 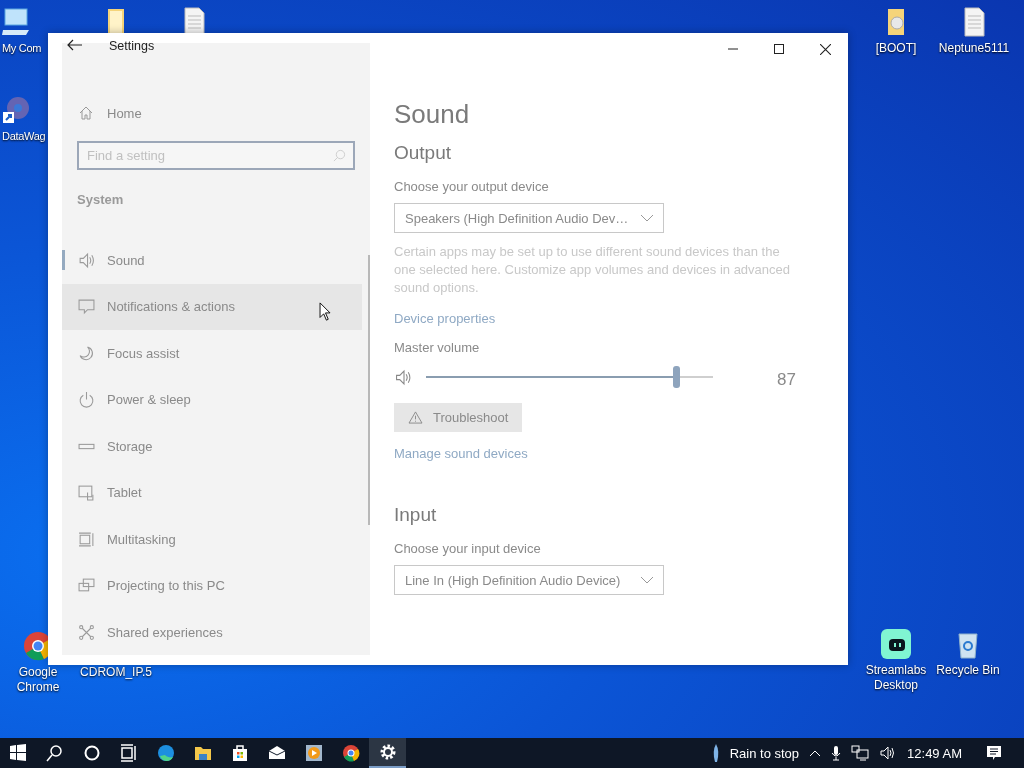 I want to click on edge-icon, so click(x=165, y=753).